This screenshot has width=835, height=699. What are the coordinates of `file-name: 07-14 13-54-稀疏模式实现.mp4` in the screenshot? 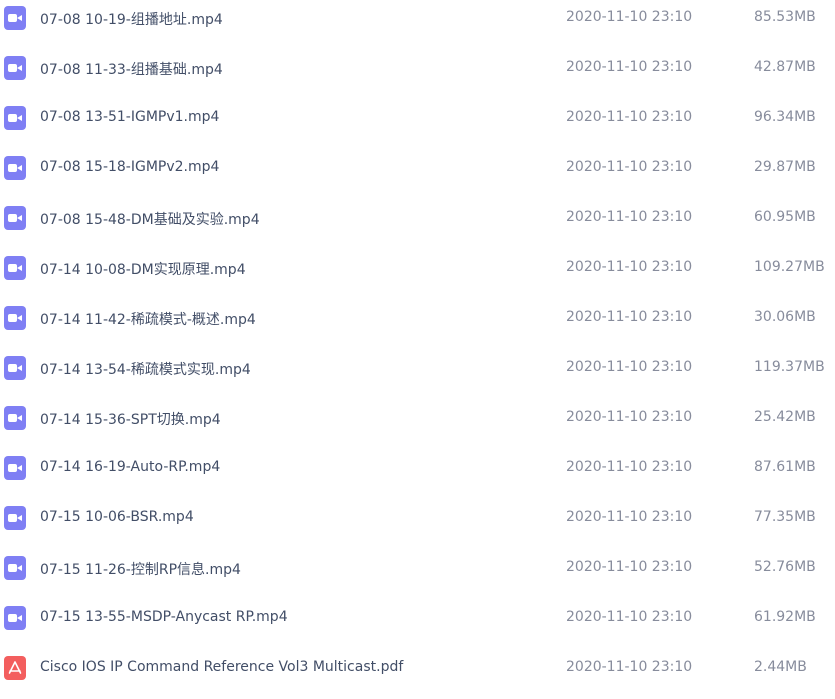 It's located at (145, 369).